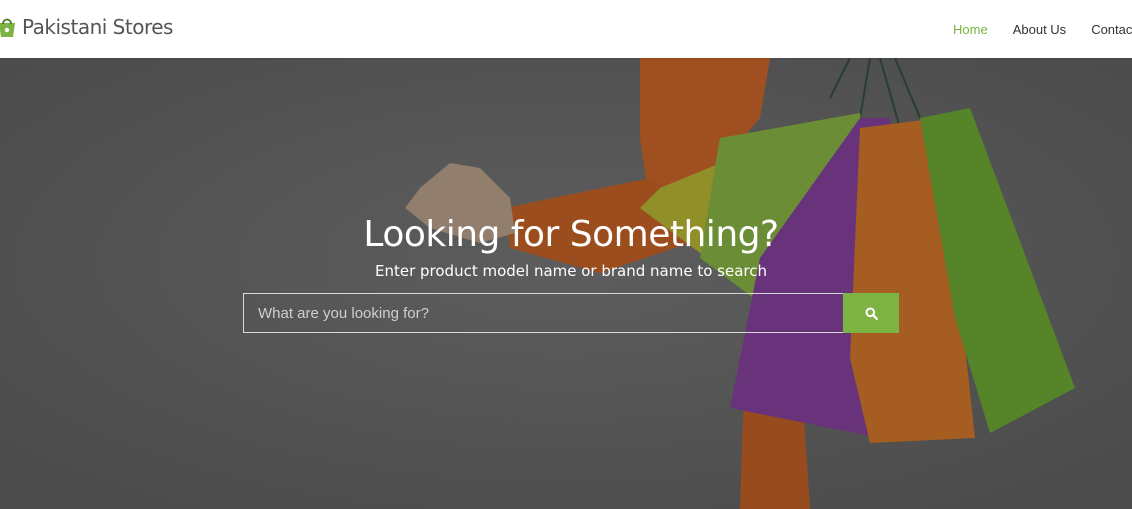 Image resolution: width=1132 pixels, height=509 pixels. Describe the element at coordinates (1039, 29) in the screenshot. I see `nav-about-link: About Us` at that location.